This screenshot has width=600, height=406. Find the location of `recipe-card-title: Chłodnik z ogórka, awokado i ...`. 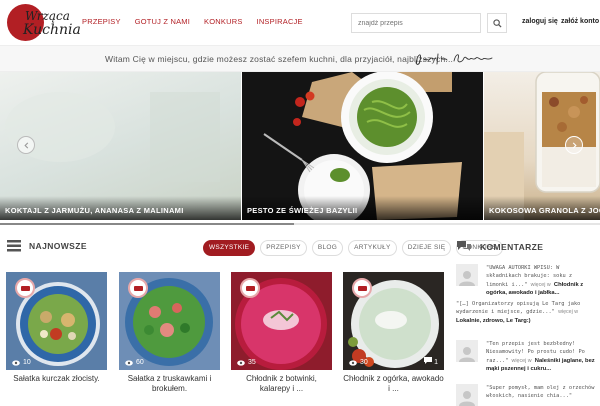

recipe-card-title: Chłodnik z ogórka, awokado i ... is located at coordinates (393, 384).